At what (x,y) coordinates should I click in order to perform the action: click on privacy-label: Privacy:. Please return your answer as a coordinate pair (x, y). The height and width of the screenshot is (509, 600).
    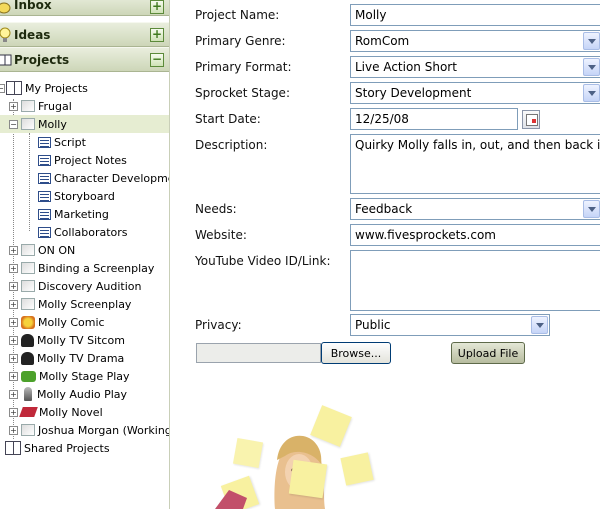
    Looking at the image, I should click on (218, 325).